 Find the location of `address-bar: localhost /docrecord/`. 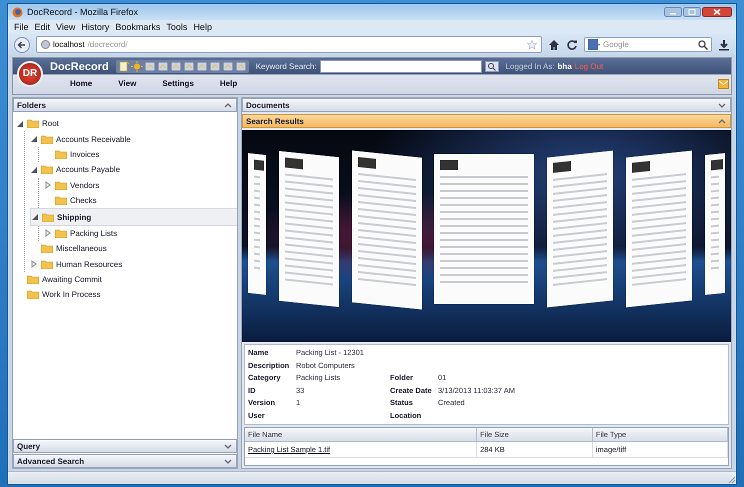

address-bar: localhost /docrecord/ is located at coordinates (289, 44).